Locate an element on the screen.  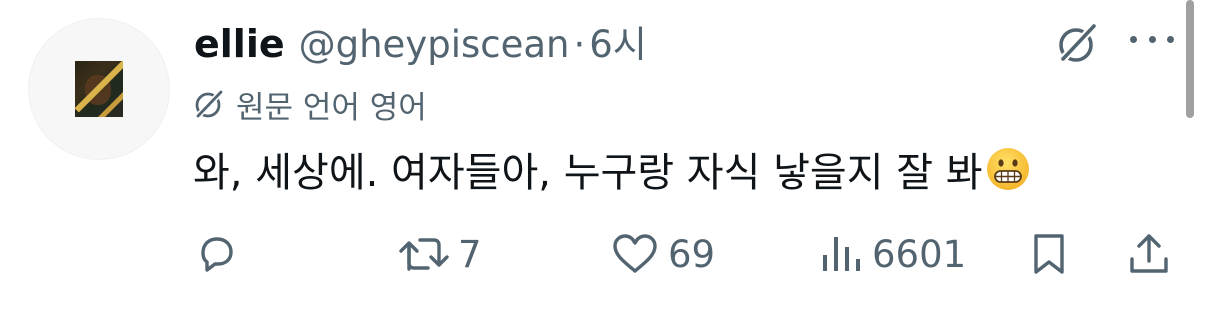
retweet-button: 7 is located at coordinates (440, 254).